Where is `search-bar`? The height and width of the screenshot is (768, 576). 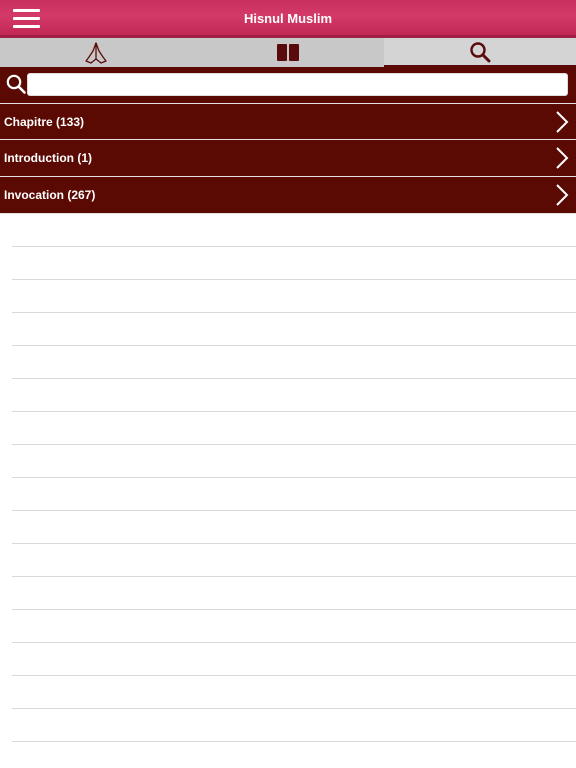
search-bar is located at coordinates (288, 85).